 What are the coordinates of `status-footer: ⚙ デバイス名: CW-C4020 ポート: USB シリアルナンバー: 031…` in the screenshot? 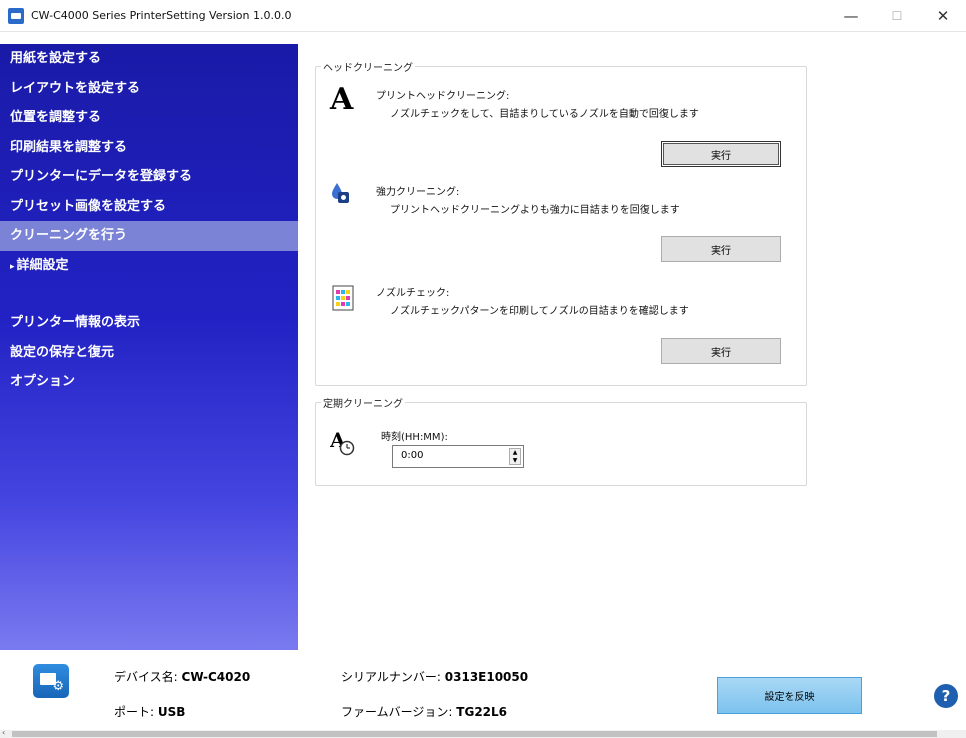 It's located at (483, 690).